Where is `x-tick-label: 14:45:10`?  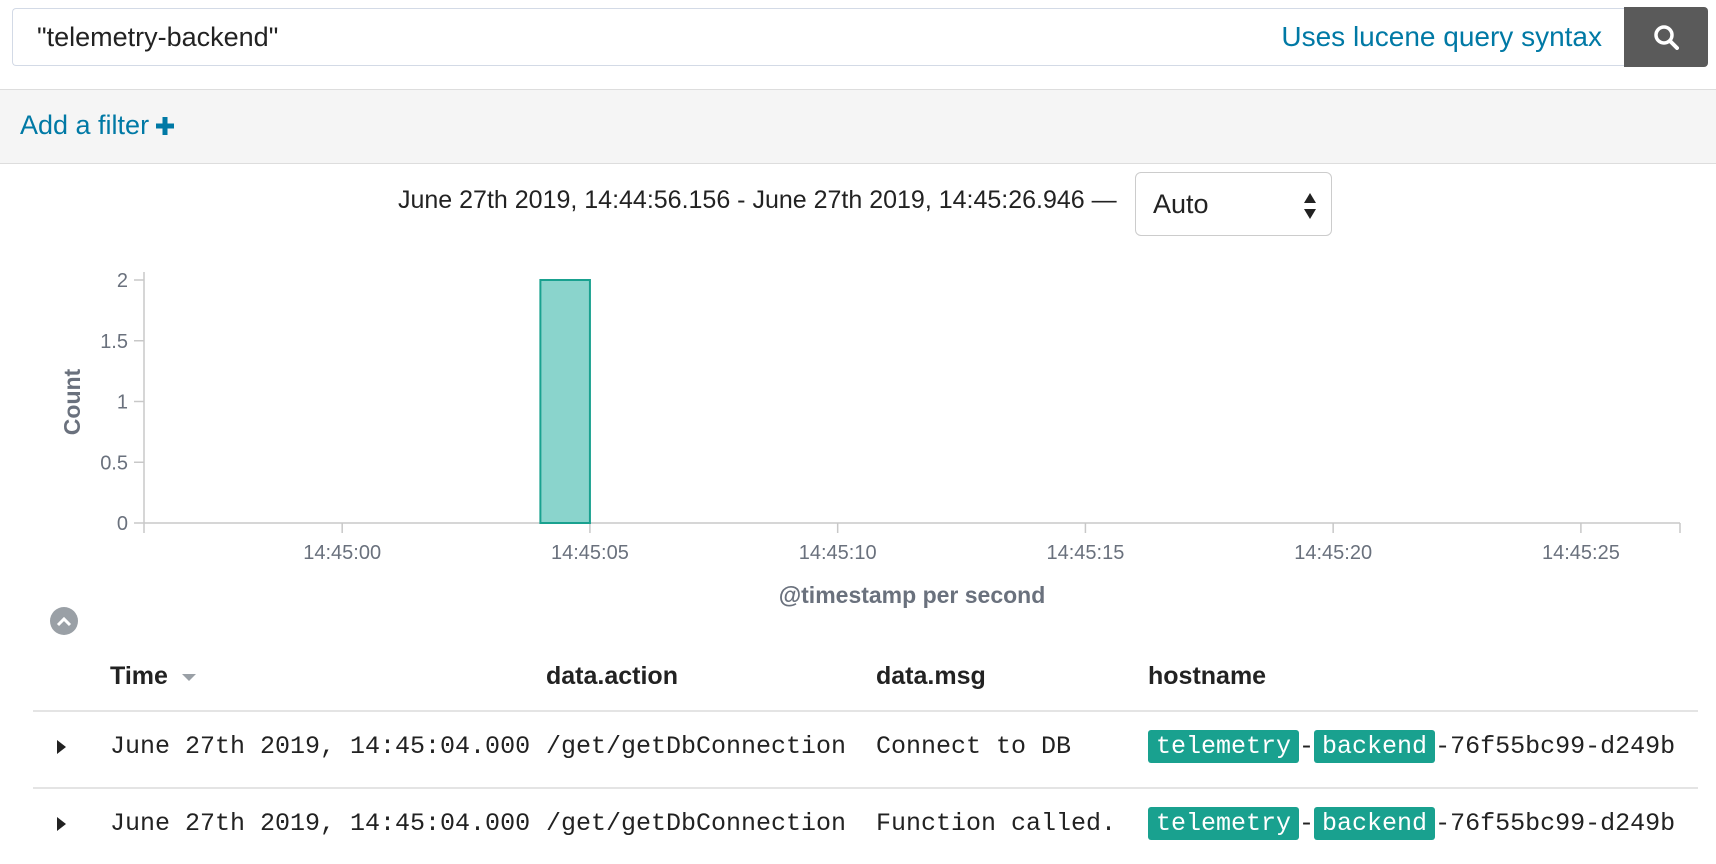 x-tick-label: 14:45:10 is located at coordinates (838, 553).